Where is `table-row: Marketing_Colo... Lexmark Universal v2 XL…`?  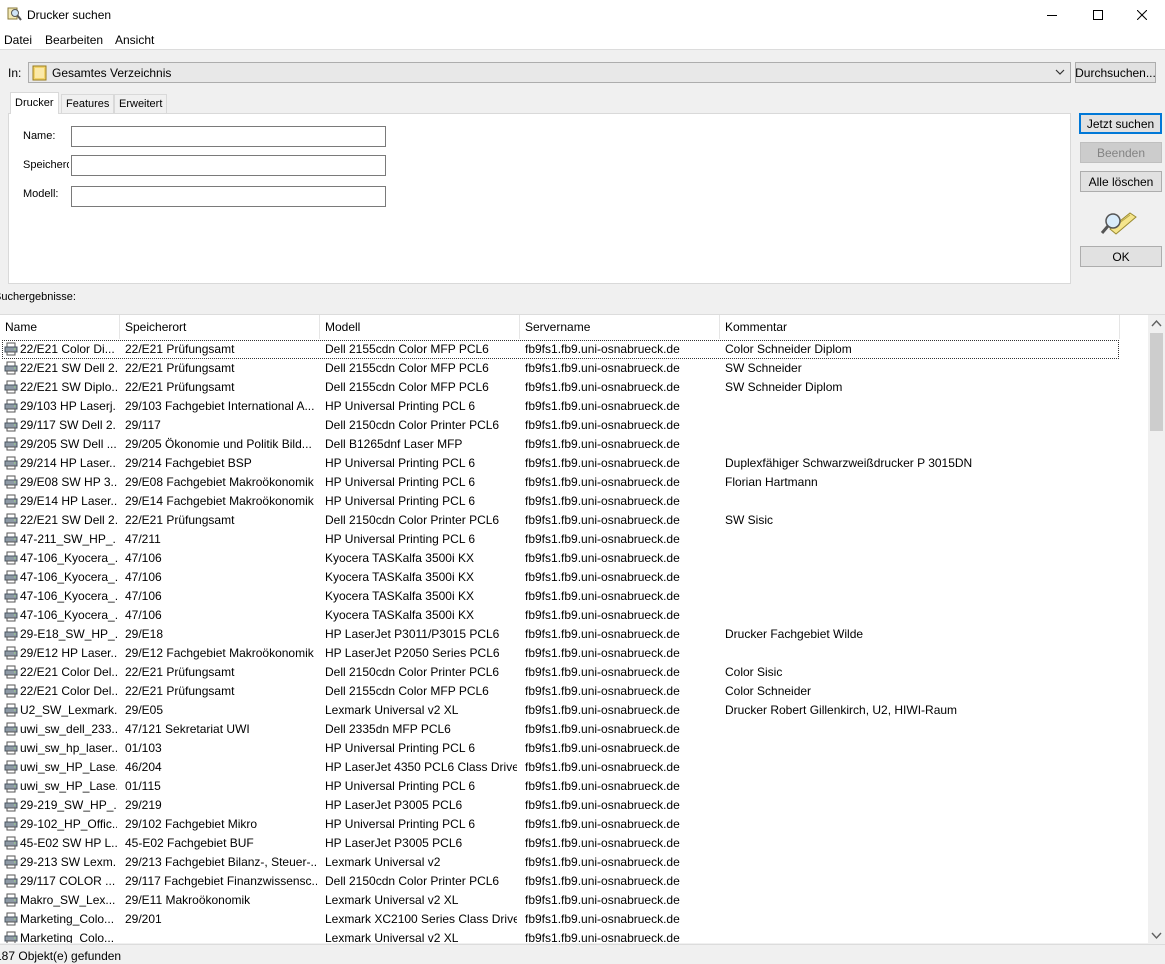 table-row: Marketing_Colo... Lexmark Universal v2 XL… is located at coordinates (573, 936).